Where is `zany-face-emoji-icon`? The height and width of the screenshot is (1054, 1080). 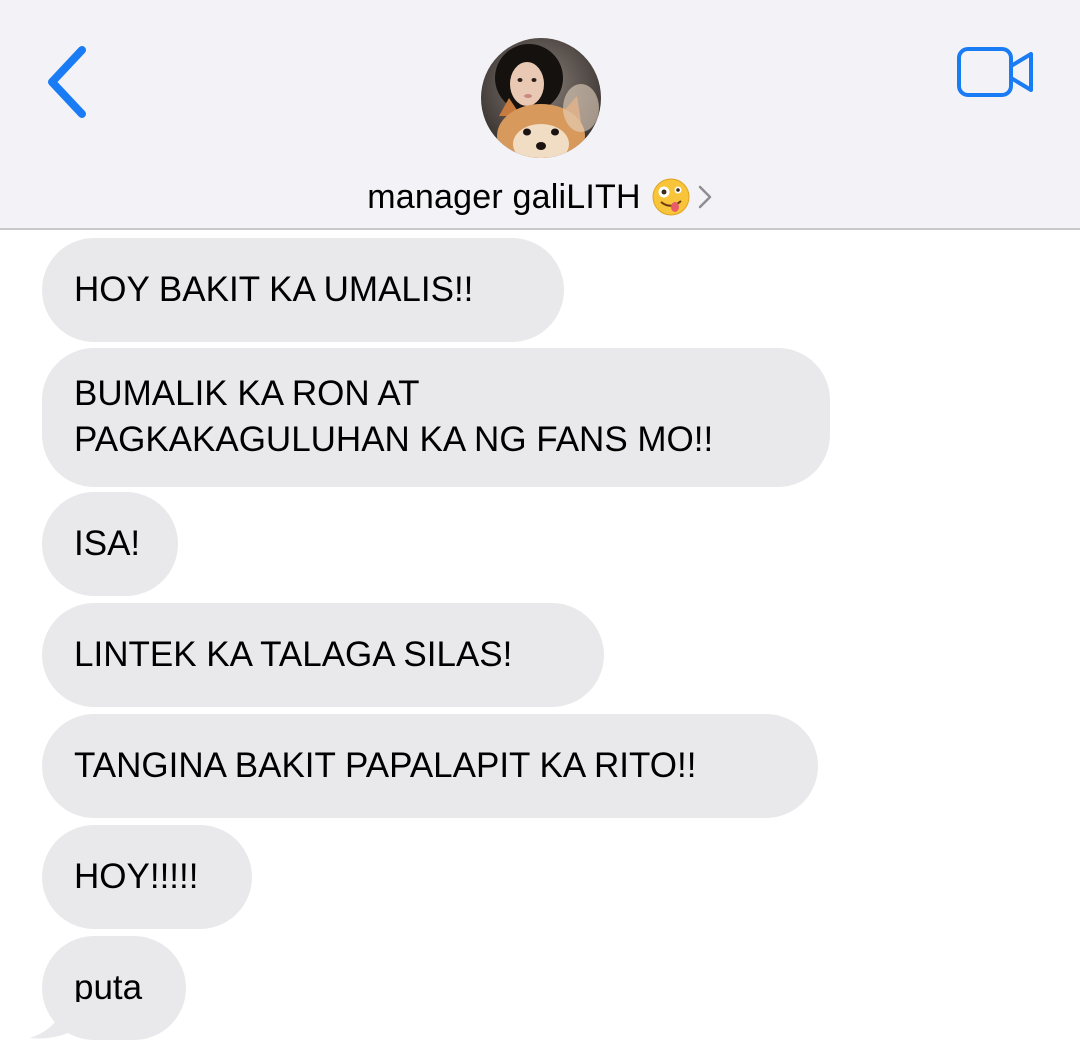
zany-face-emoji-icon is located at coordinates (671, 197).